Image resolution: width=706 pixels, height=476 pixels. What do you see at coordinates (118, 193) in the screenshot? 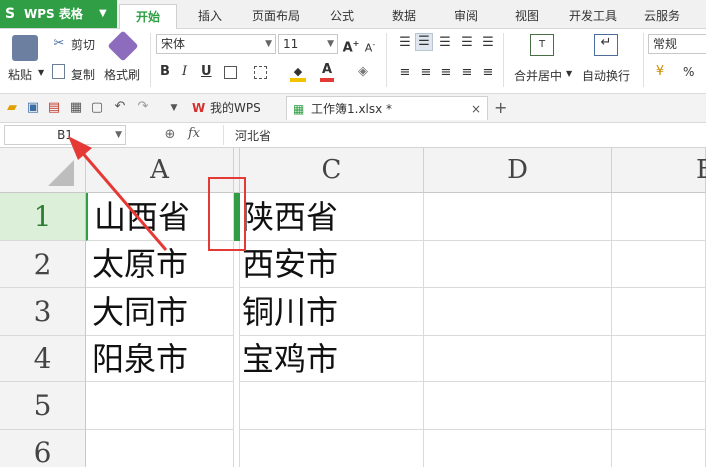
I see `annotation-arrow-icon` at bounding box center [118, 193].